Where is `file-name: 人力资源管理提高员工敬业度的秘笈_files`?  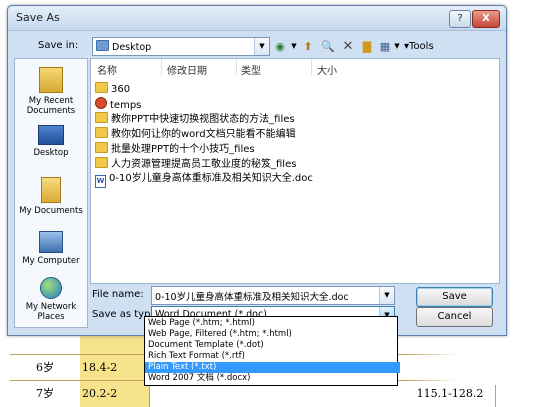 file-name: 人力资源管理提高员工敬业度的秘笈_files is located at coordinates (204, 164).